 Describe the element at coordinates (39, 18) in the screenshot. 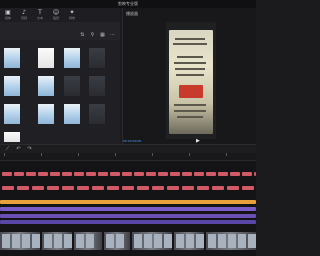

I see `tab-text-label: 文本` at that location.